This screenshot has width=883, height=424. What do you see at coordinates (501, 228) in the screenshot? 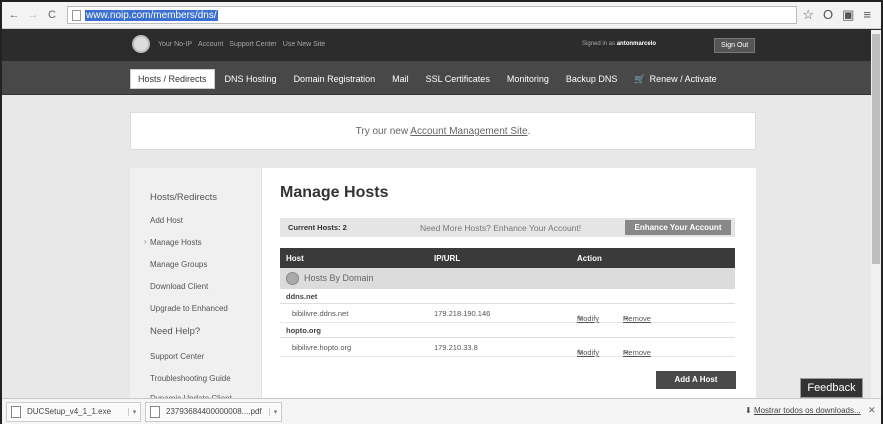
I see `need-more-text: Need More Hosts? Enhance Your Account!` at bounding box center [501, 228].